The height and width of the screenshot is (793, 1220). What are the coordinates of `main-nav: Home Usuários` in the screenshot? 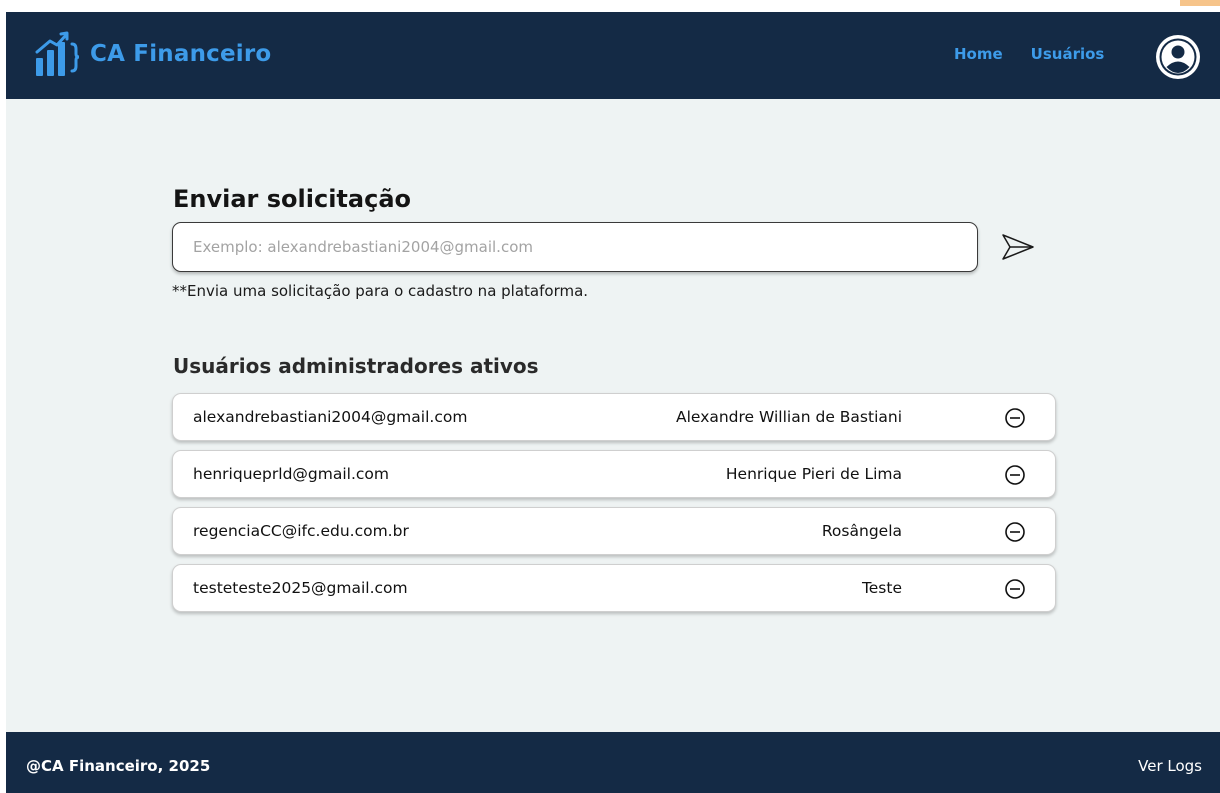 It's located at (1029, 54).